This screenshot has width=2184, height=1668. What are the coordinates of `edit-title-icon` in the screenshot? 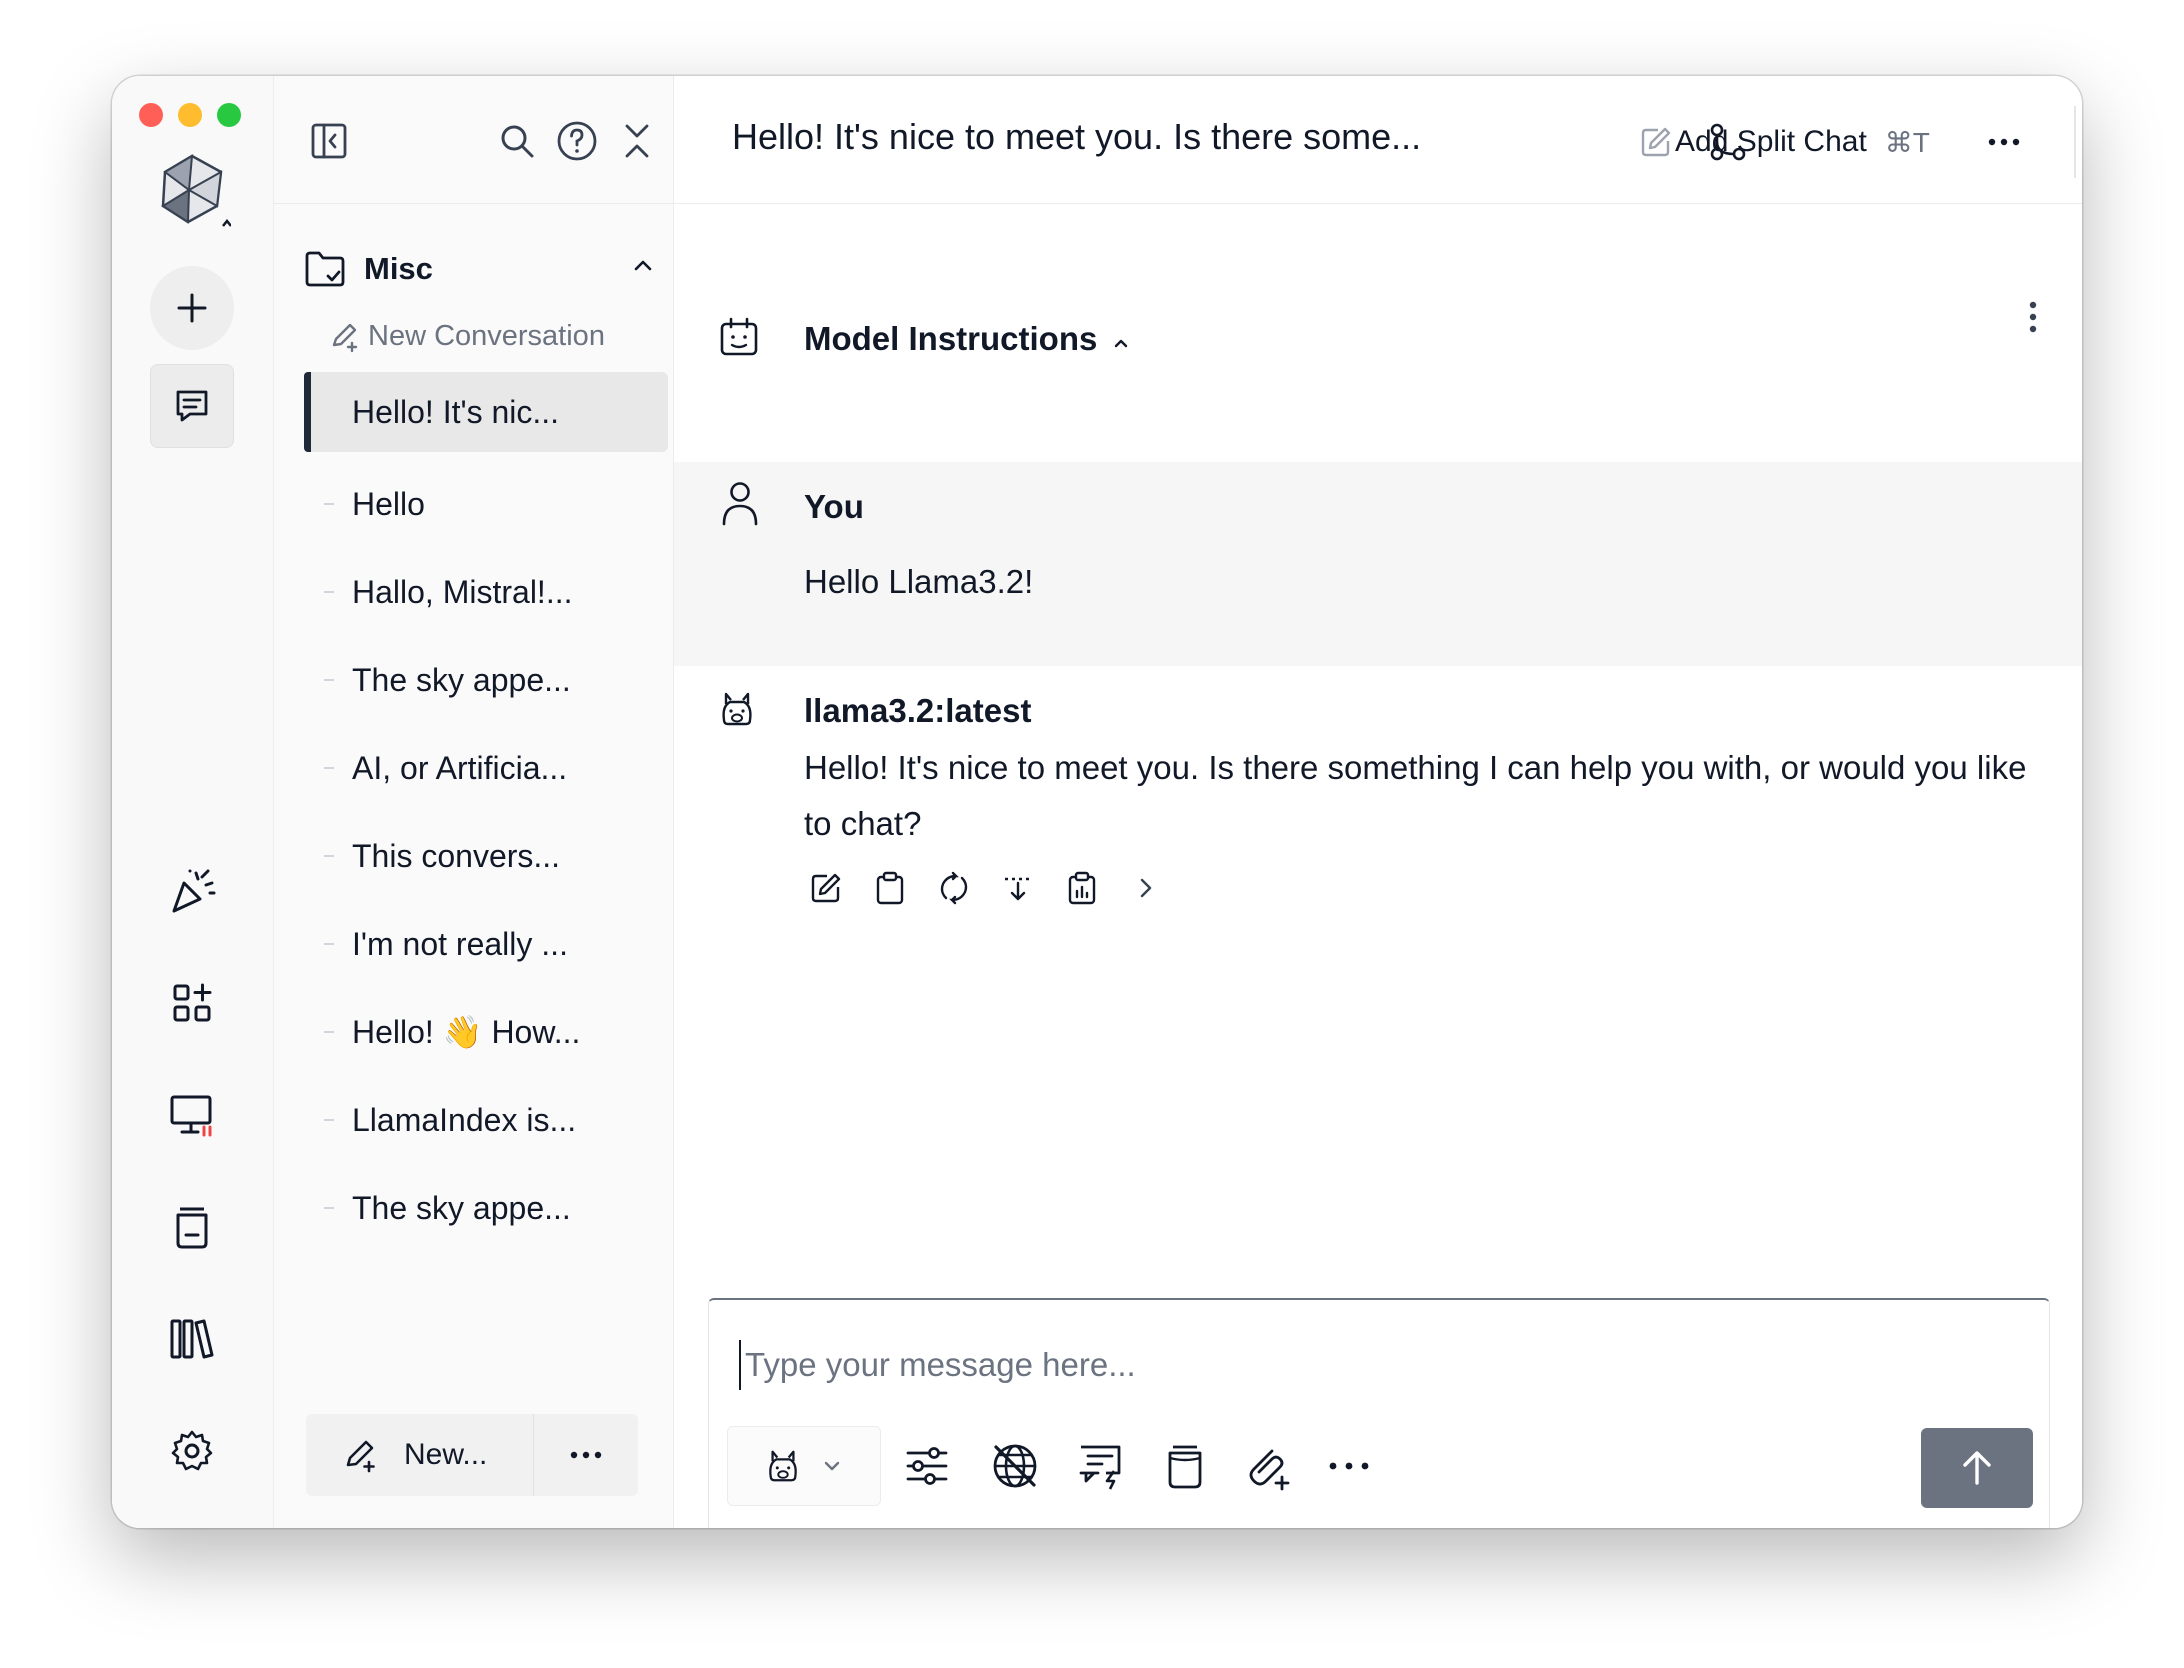 It's located at (1656, 142).